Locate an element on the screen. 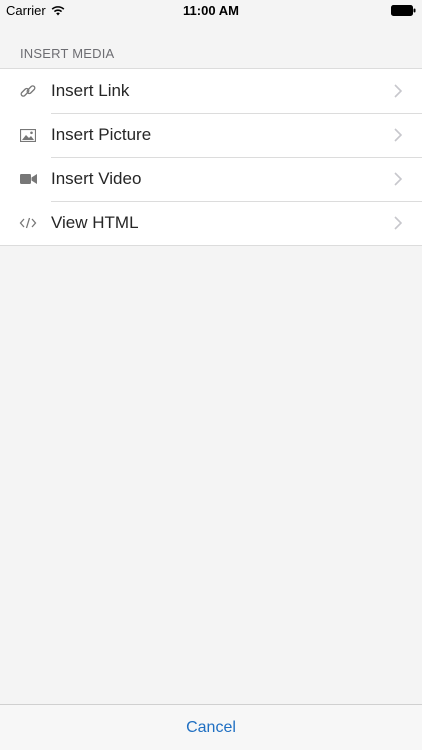 The image size is (422, 750). battery-icon is located at coordinates (403, 10).